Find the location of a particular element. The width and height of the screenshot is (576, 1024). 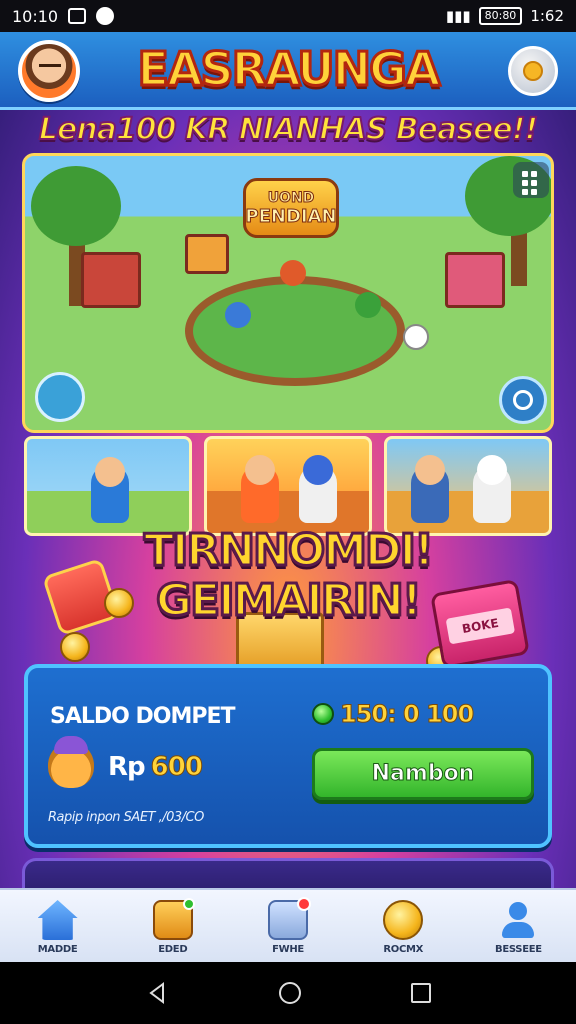

status-clock: 1:62 is located at coordinates (547, 16).